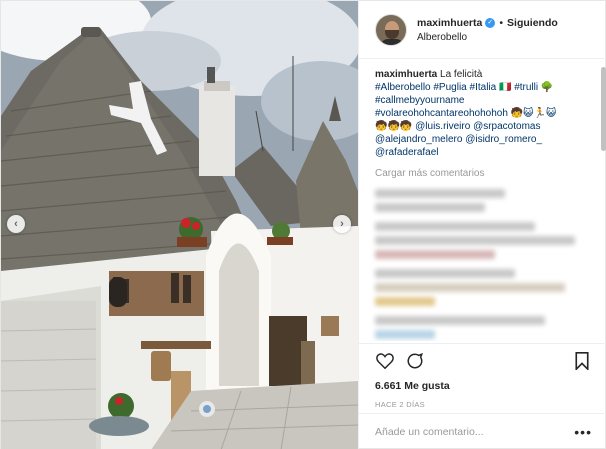 This screenshot has width=606, height=449. I want to click on comment-input, so click(475, 432).